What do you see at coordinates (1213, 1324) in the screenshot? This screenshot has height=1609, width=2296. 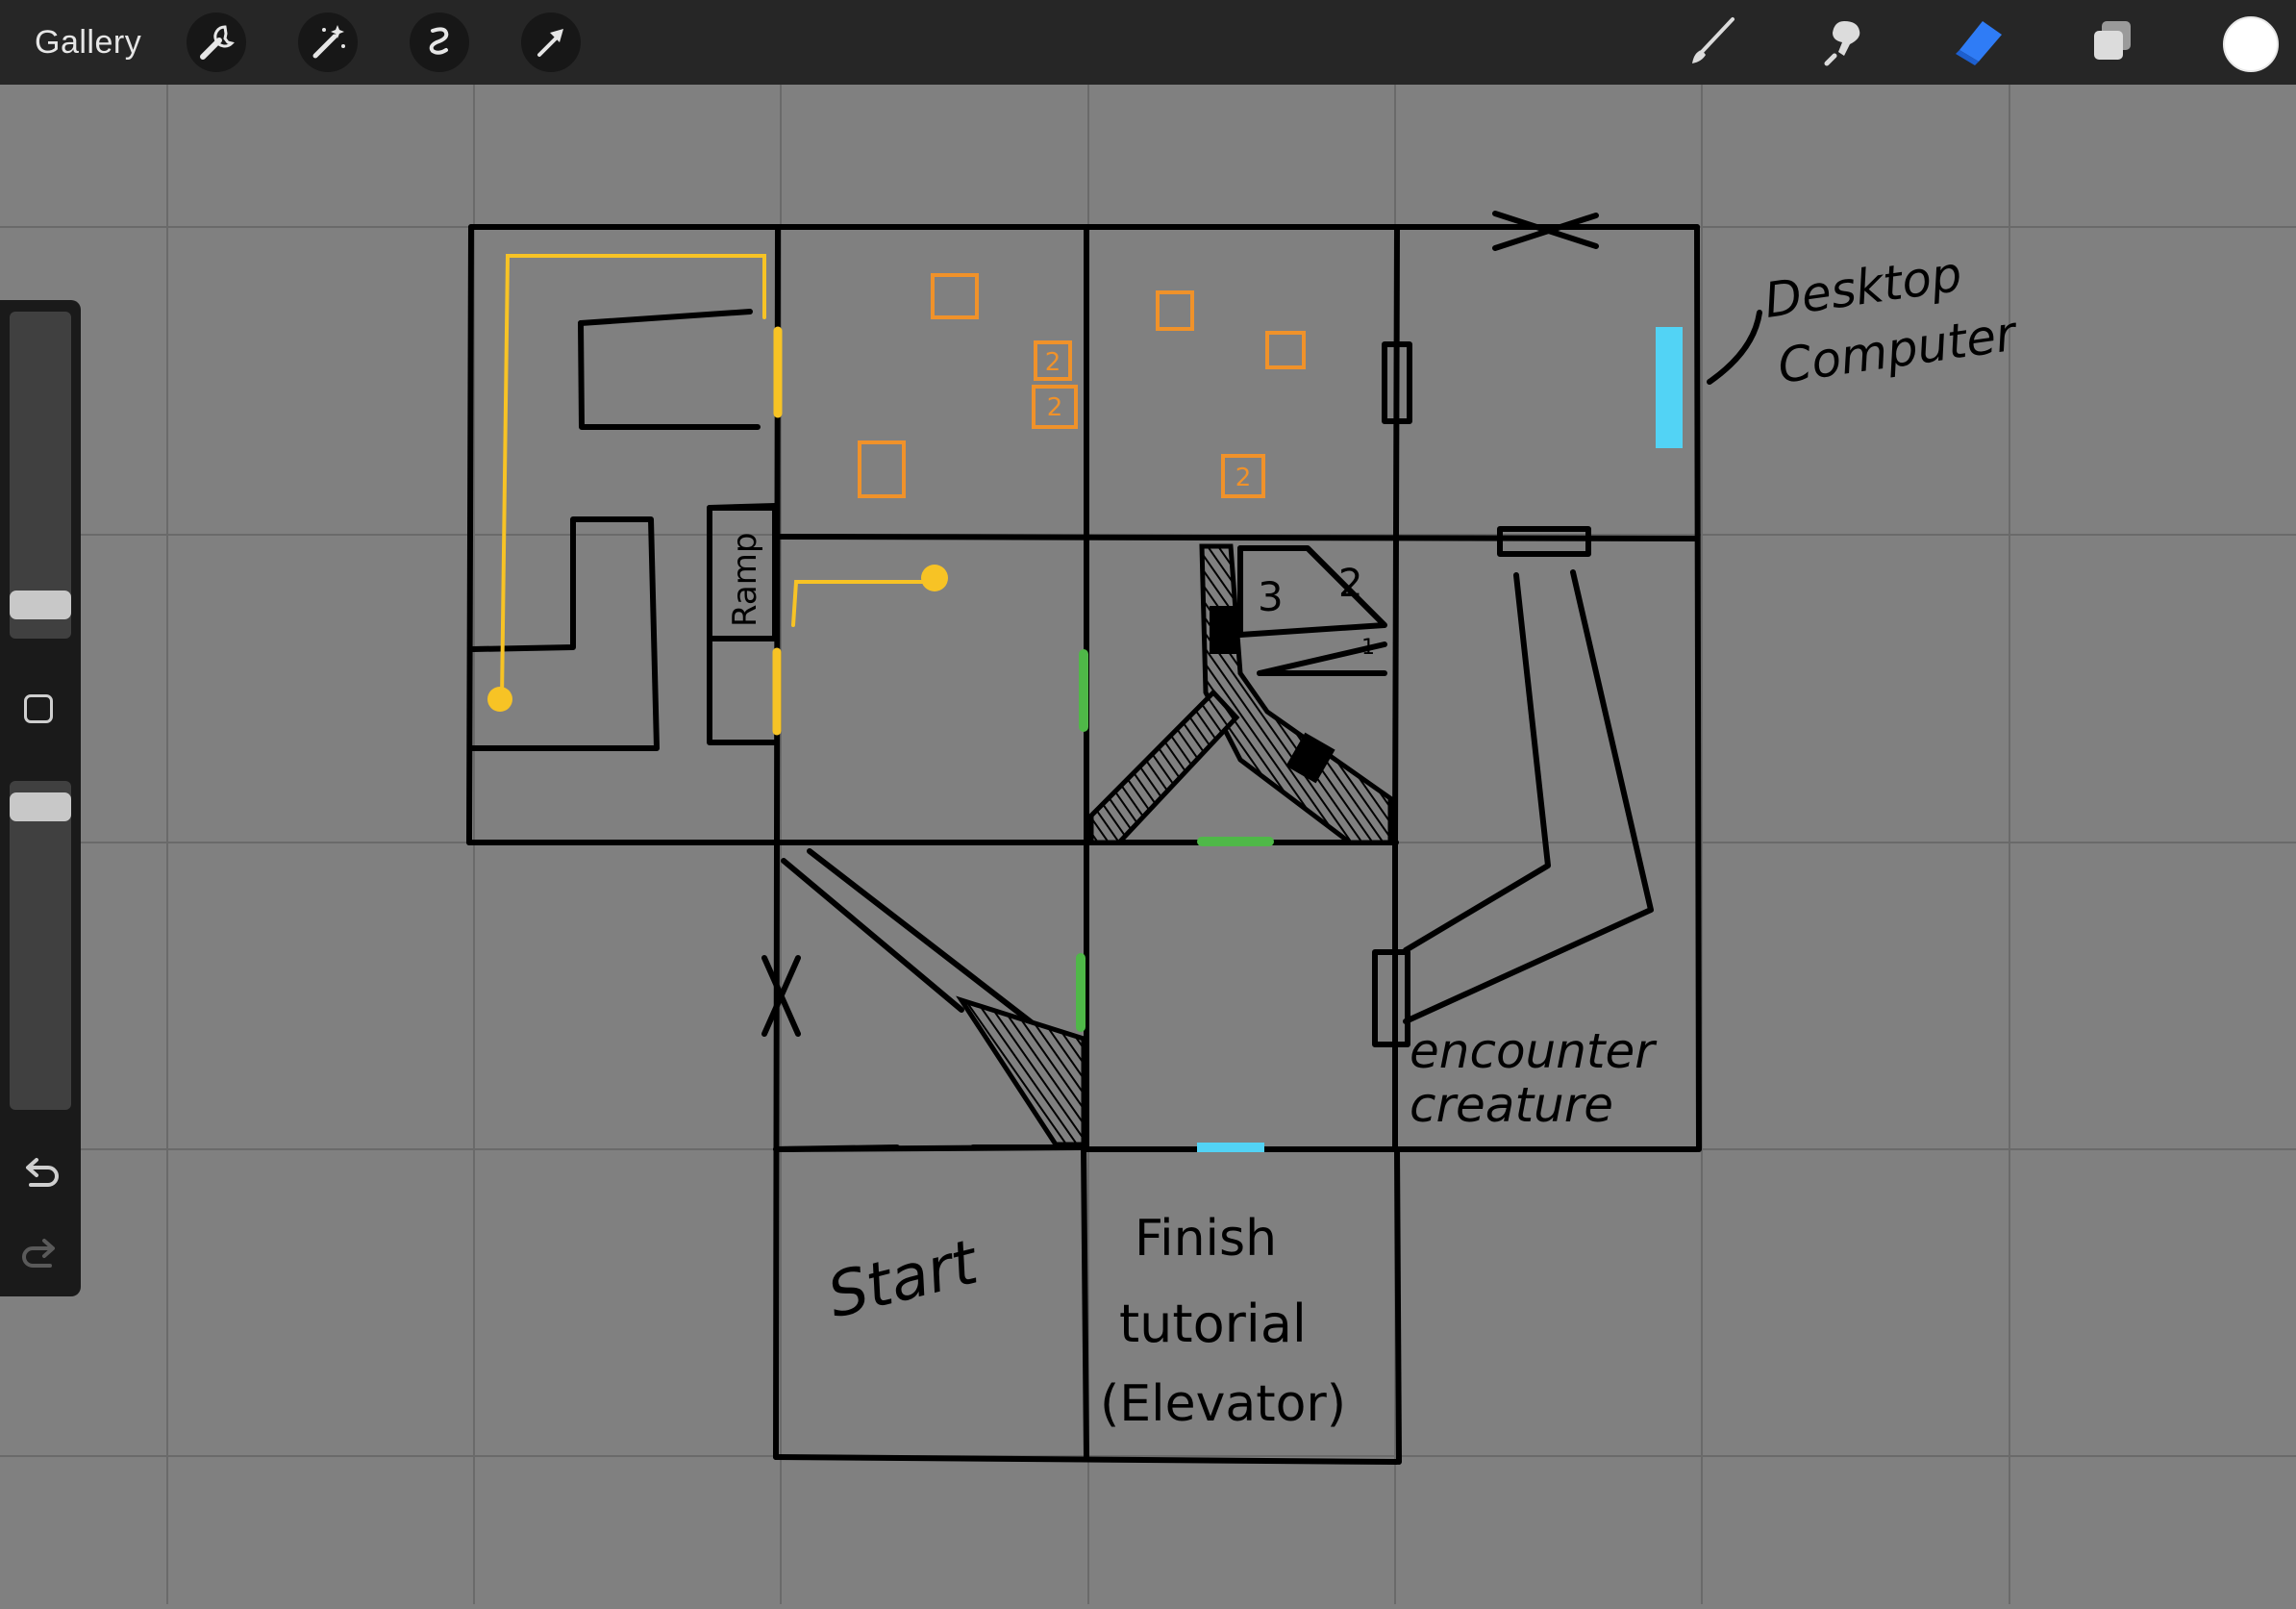 I see `tutorial-label: tutorial` at bounding box center [1213, 1324].